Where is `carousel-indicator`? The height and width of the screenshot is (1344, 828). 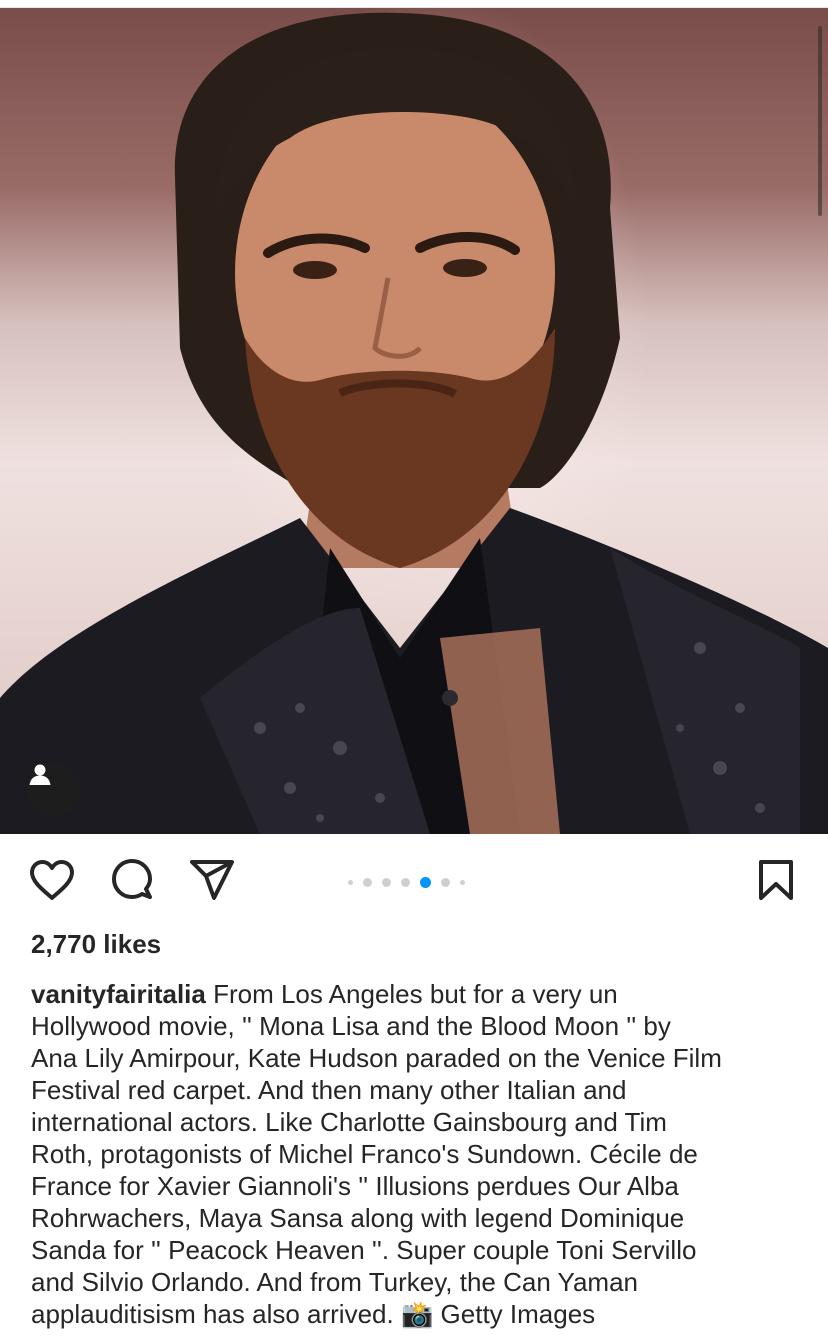
carousel-indicator is located at coordinates (406, 882).